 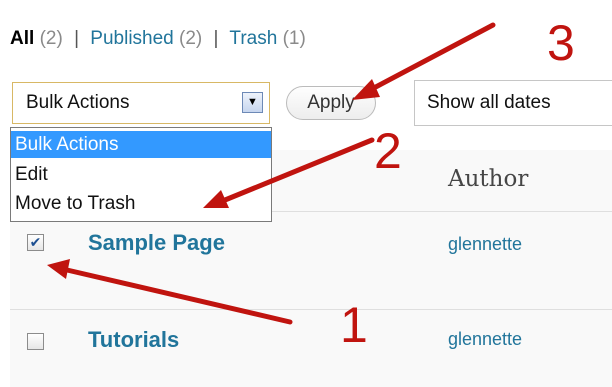 What do you see at coordinates (178, 296) in the screenshot?
I see `arrow-to-checkbox` at bounding box center [178, 296].